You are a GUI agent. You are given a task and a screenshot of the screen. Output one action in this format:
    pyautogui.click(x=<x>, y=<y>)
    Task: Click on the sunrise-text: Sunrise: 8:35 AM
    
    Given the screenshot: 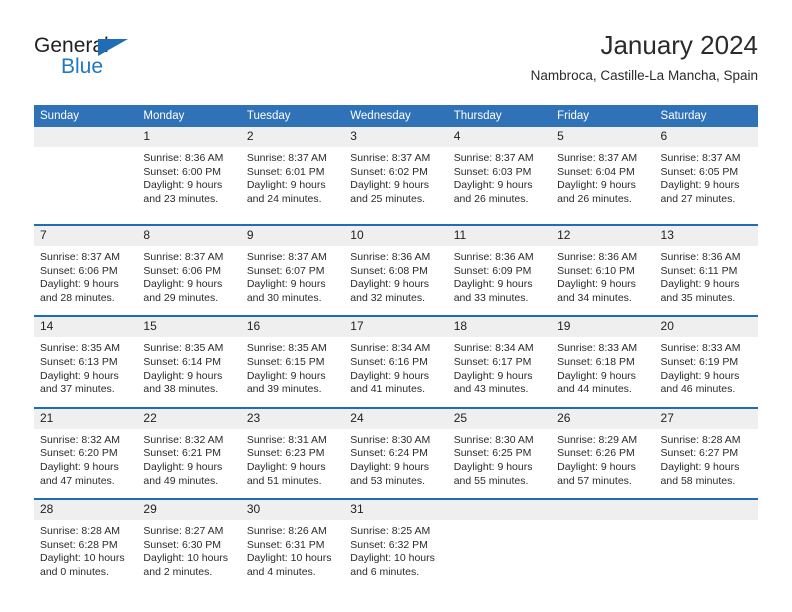 What is the action you would take?
    pyautogui.click(x=183, y=348)
    